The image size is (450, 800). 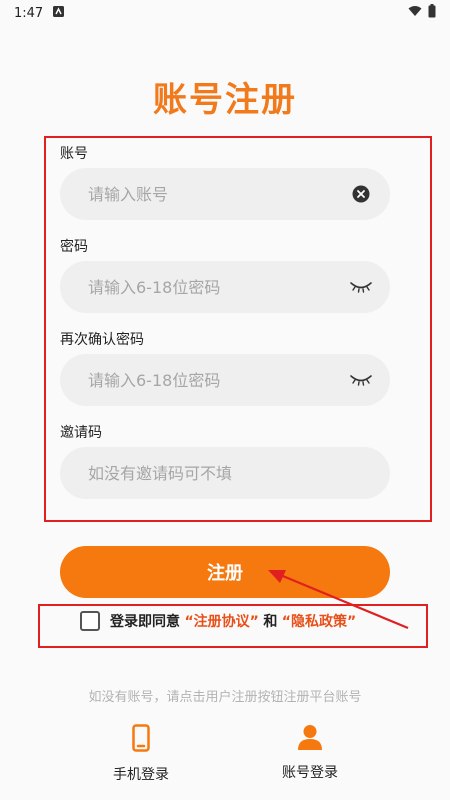 I want to click on status-time: 1:47, so click(x=29, y=13).